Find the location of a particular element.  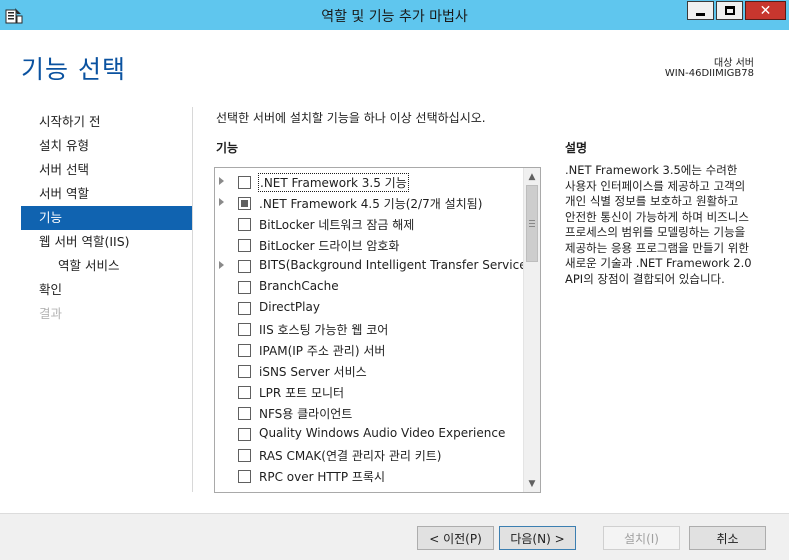

features-heading: 기능 is located at coordinates (227, 148).